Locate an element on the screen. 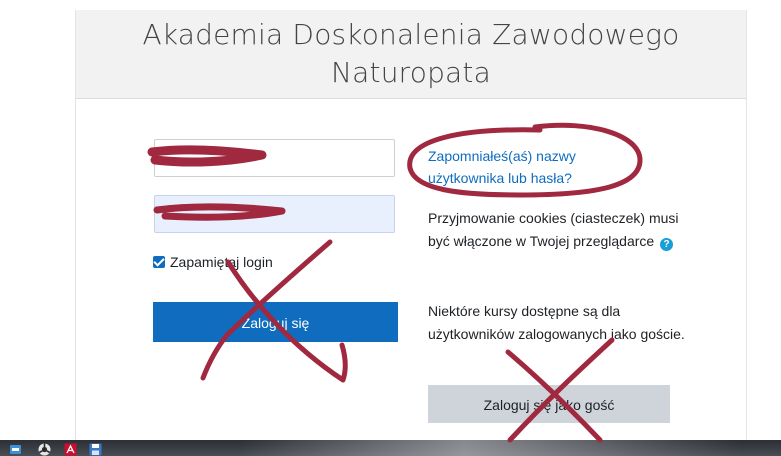  remember-checkbox is located at coordinates (159, 262).